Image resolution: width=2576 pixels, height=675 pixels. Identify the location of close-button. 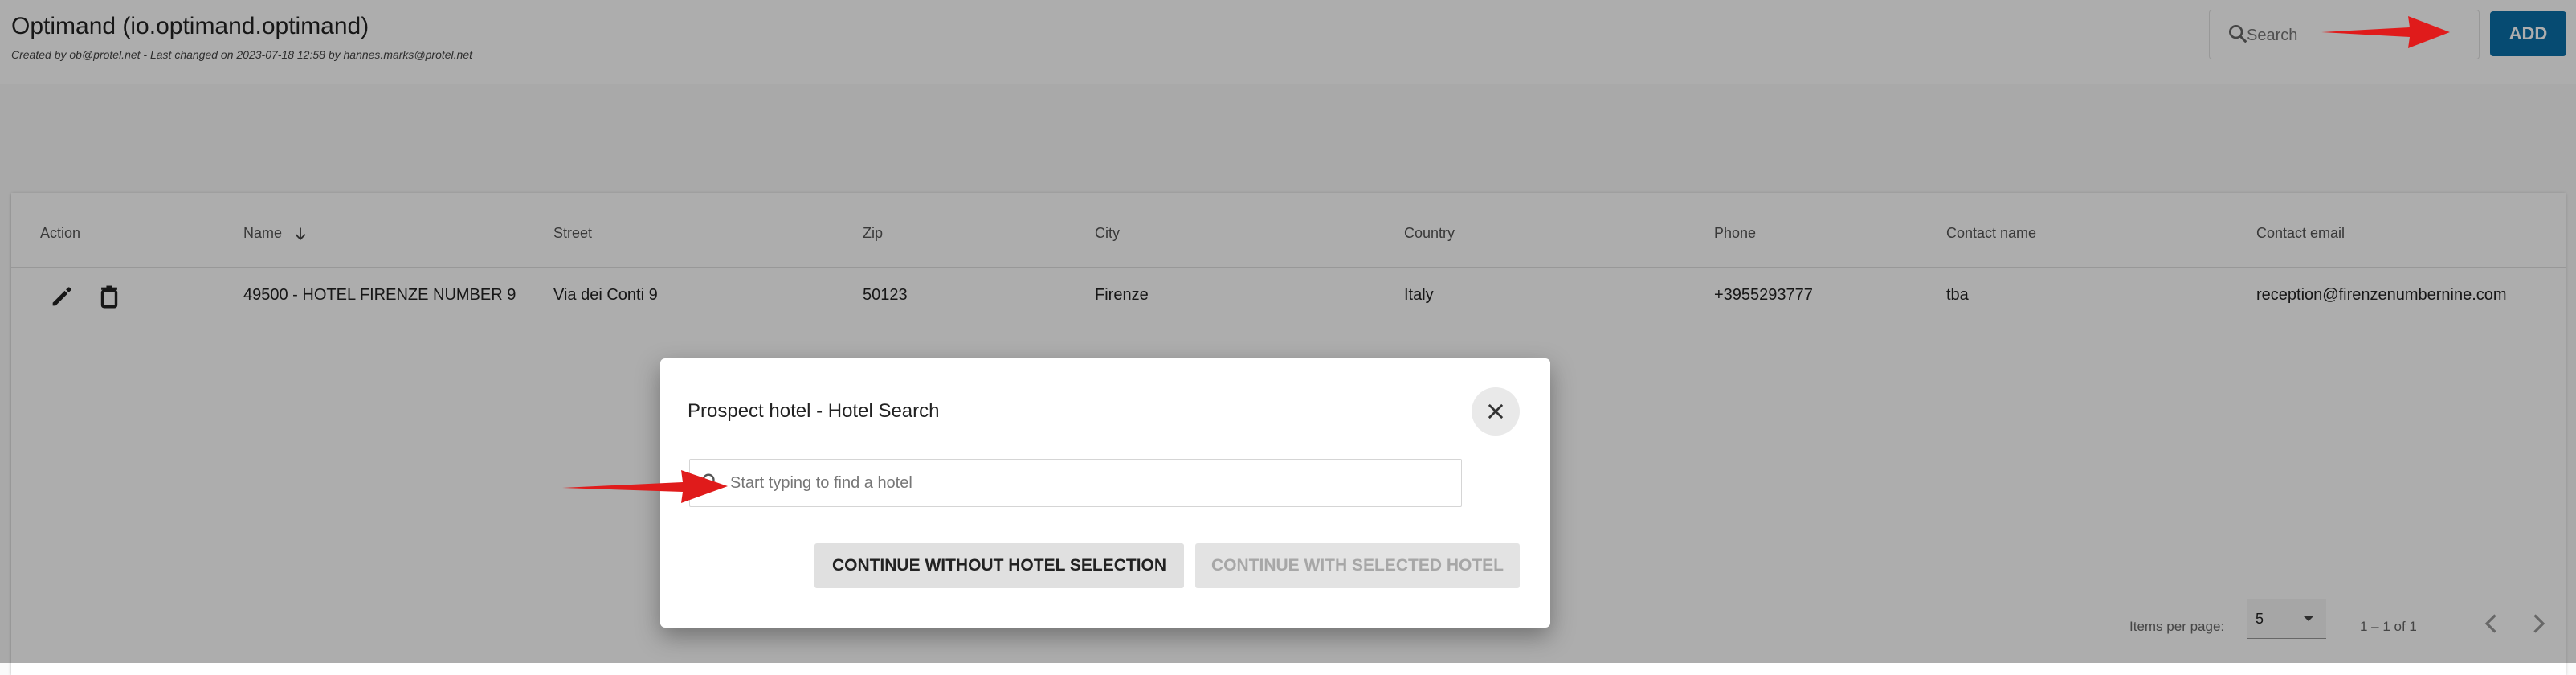
(1496, 411).